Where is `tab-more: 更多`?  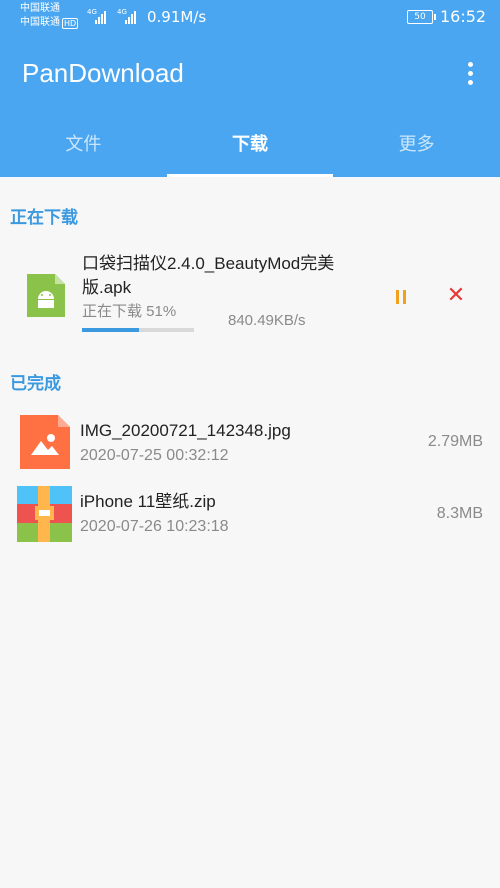
tab-more: 更多 is located at coordinates (416, 147).